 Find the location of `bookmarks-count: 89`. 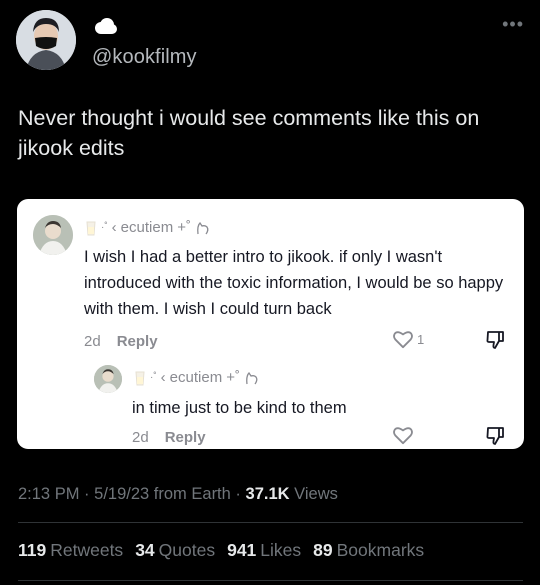

bookmarks-count: 89 is located at coordinates (323, 550).